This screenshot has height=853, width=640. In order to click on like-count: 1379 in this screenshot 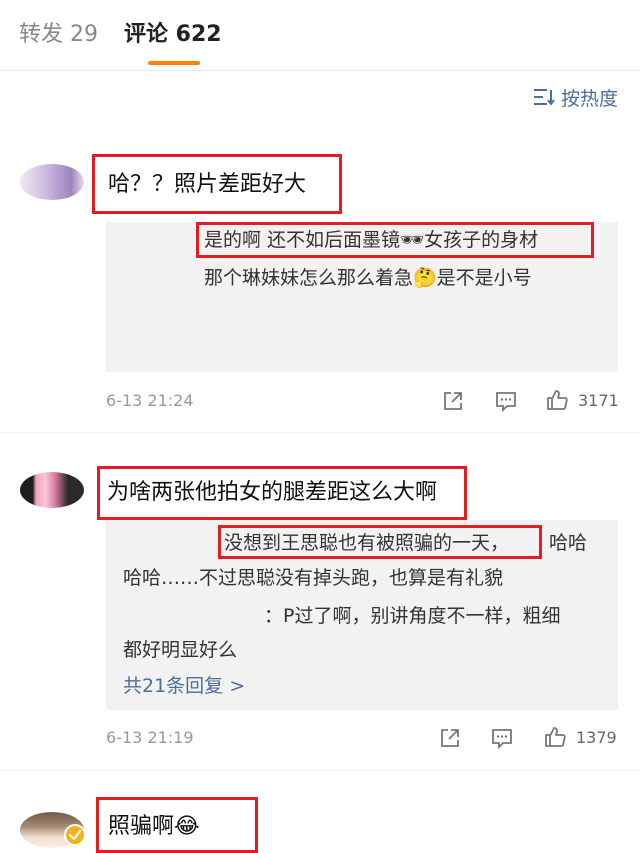, I will do `click(596, 737)`.